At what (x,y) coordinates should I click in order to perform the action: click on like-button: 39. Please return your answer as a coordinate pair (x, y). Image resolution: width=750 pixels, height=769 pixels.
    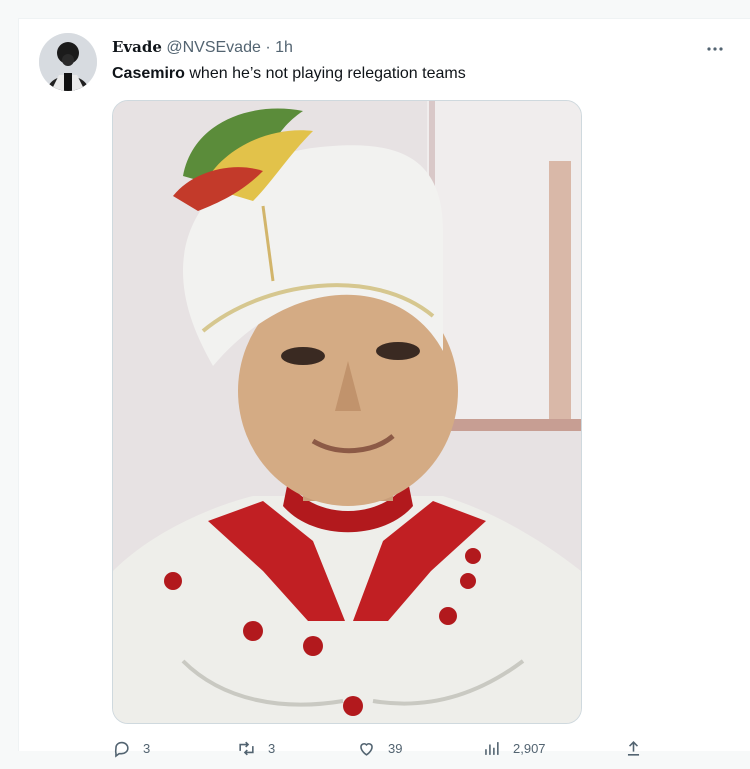
    Looking at the image, I should click on (379, 748).